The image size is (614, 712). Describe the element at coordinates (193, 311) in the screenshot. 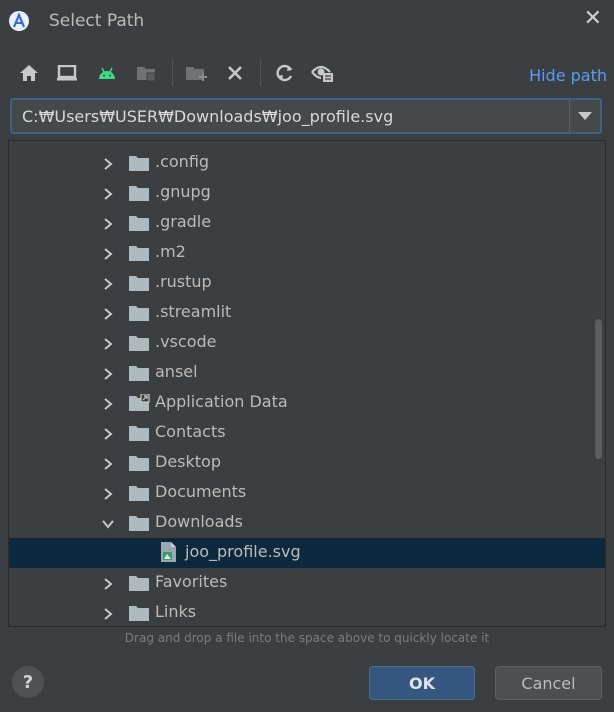

I see `tree-folder-label: .streamlit` at that location.